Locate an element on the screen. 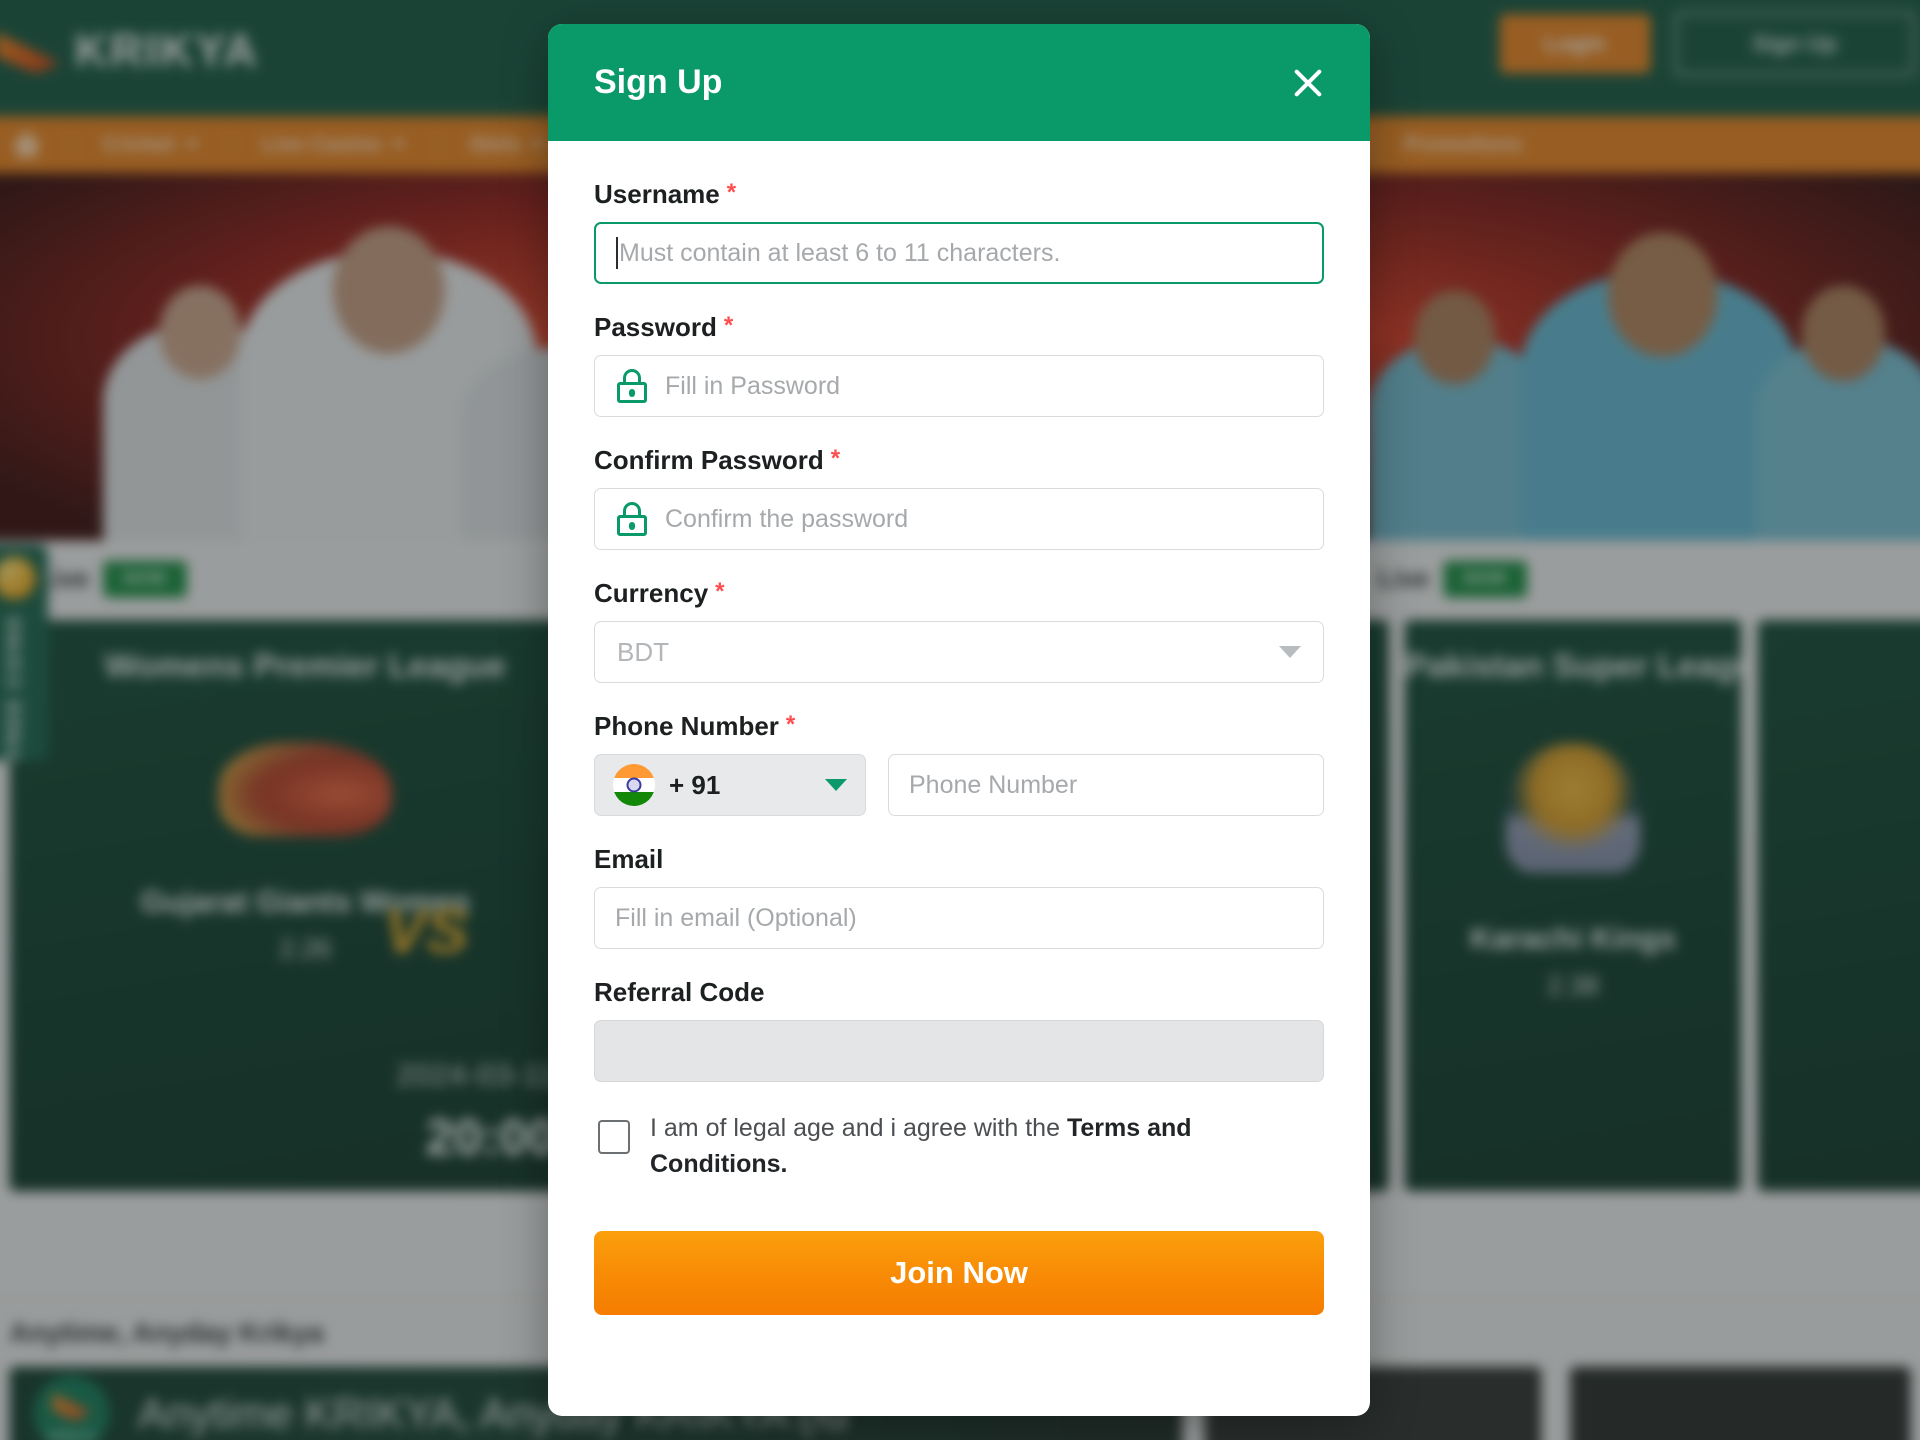  username-label: Username * is located at coordinates (959, 194).